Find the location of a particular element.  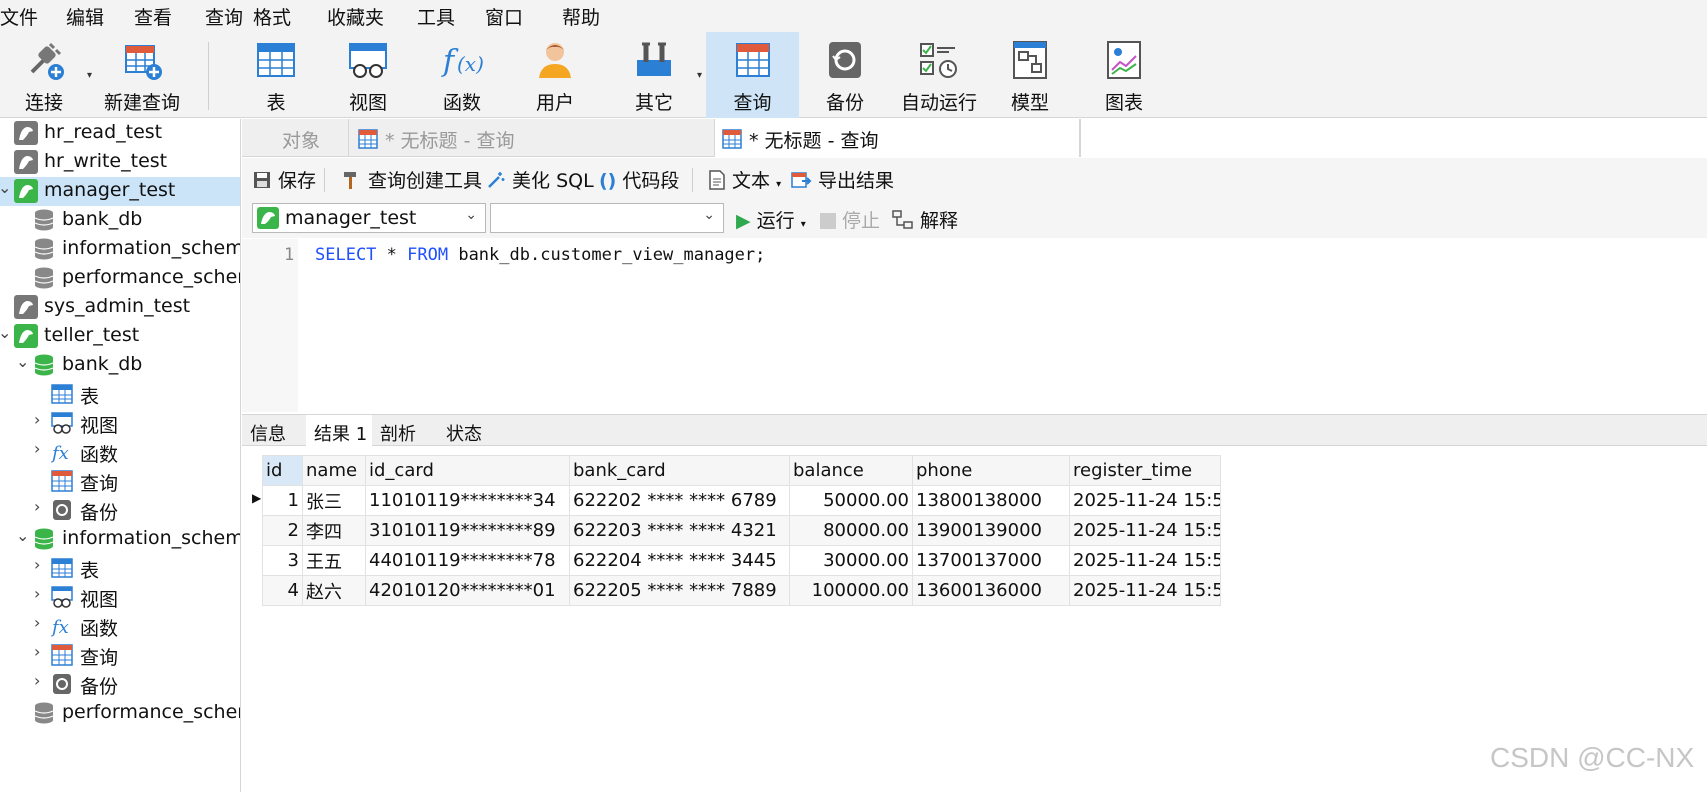

query-button: 查询 is located at coordinates (752, 75).